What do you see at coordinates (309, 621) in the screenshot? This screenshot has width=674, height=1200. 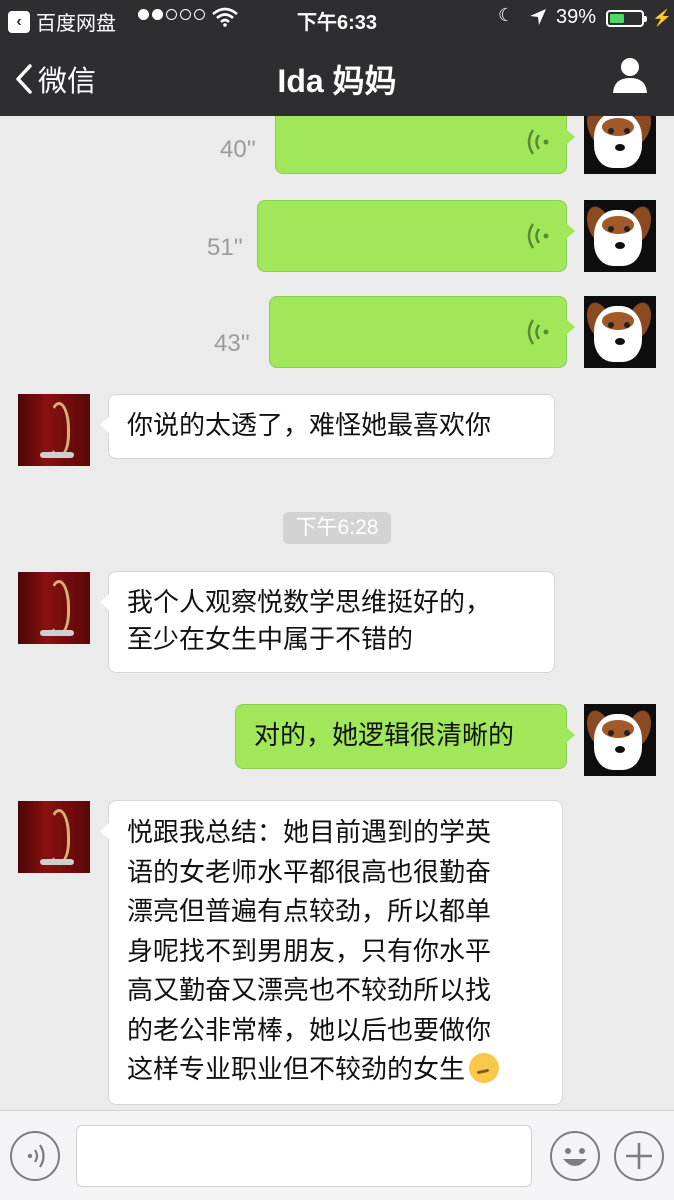 I see `message-text: 我个人观察悦数学思维挺好的， 至少在女生中属于不错的` at bounding box center [309, 621].